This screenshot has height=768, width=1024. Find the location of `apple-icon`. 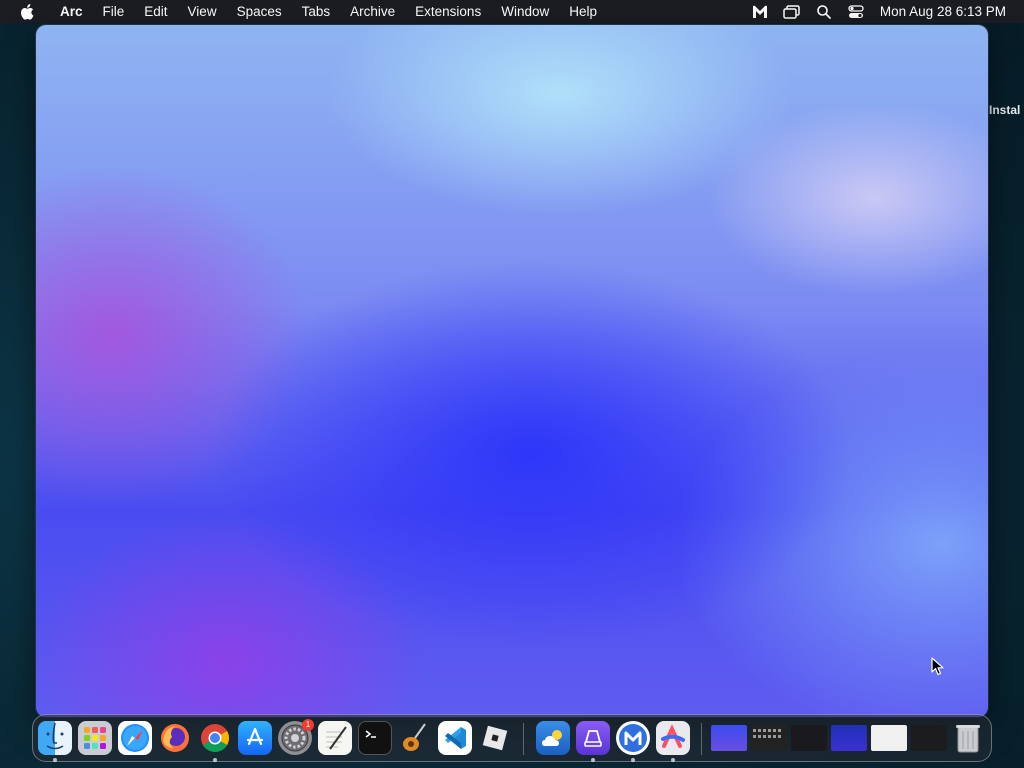

apple-icon is located at coordinates (27, 11).